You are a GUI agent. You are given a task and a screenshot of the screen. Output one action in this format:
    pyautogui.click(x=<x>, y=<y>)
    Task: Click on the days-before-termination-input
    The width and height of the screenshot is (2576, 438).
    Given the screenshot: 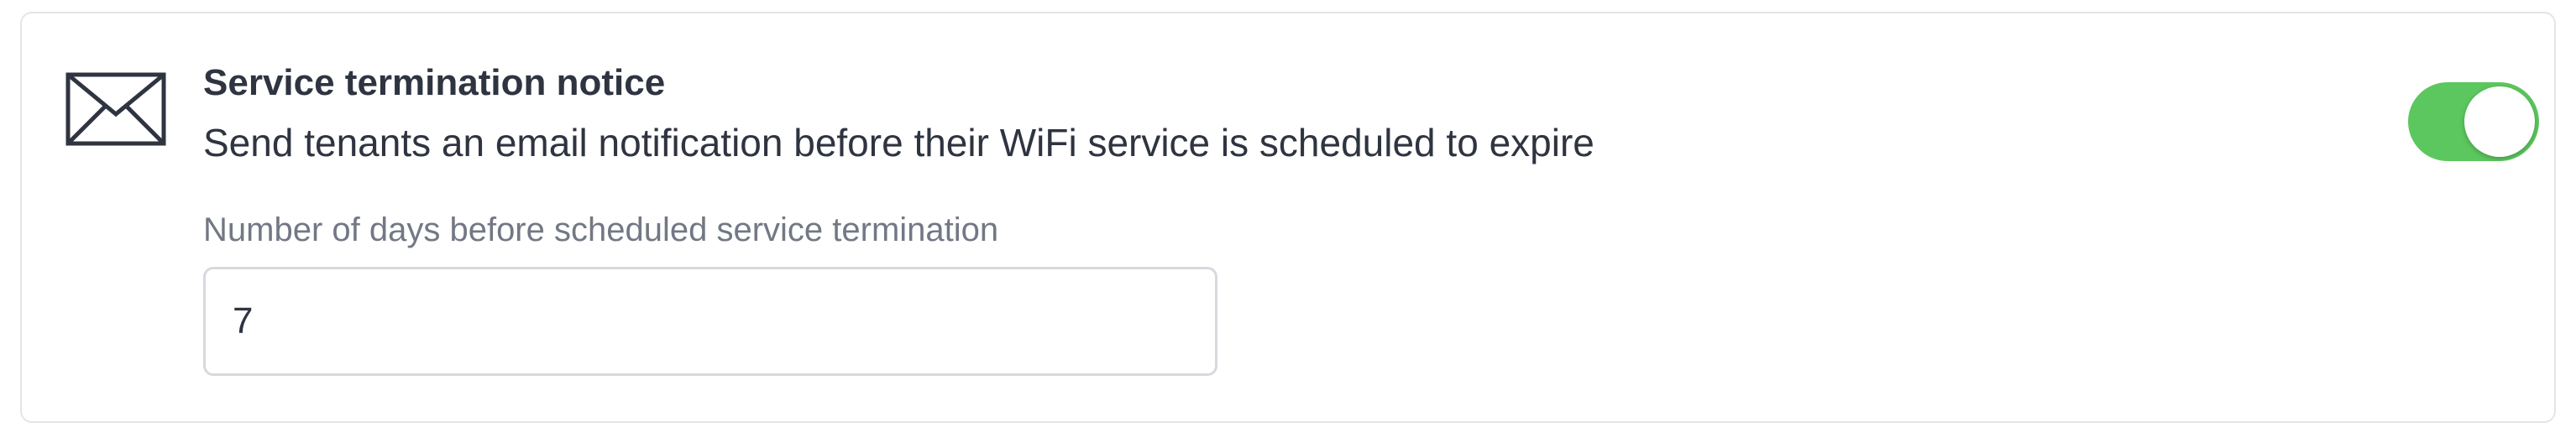 What is the action you would take?
    pyautogui.click(x=710, y=321)
    